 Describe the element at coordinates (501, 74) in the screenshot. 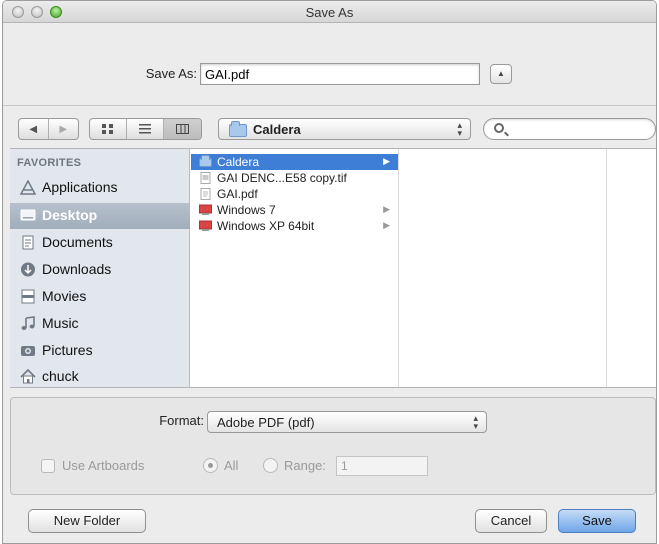

I see `expand-dialog-button: ▲` at that location.